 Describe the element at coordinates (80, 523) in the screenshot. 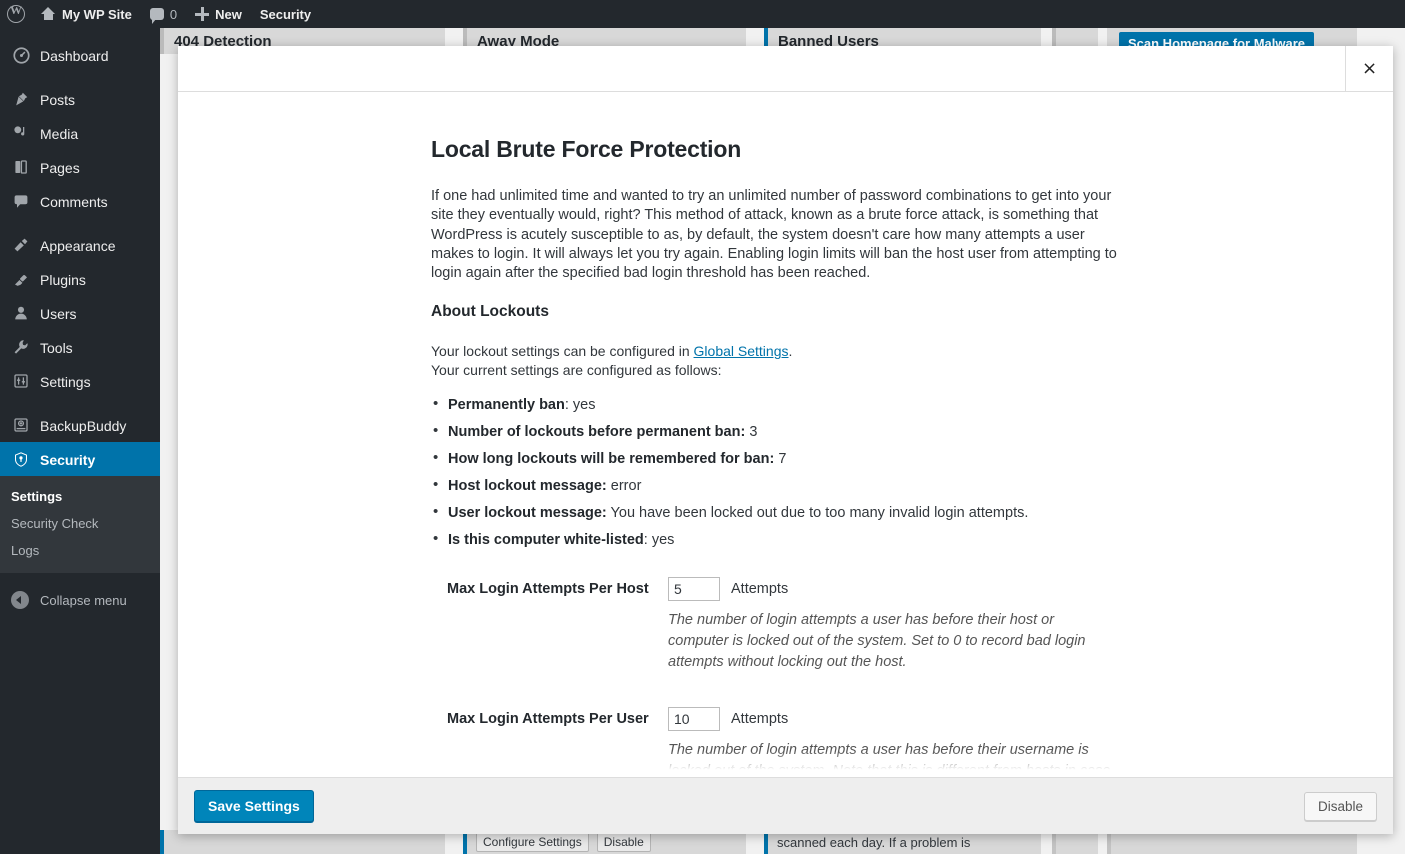

I see `submenu-item-security-check: Security Check` at that location.